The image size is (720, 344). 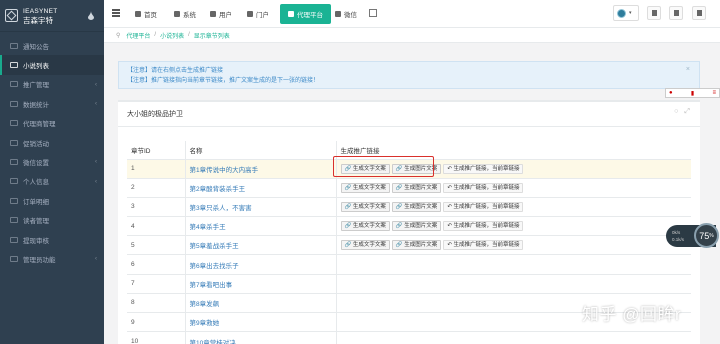 What do you see at coordinates (688, 70) in the screenshot?
I see `close-icon: ×` at bounding box center [688, 70].